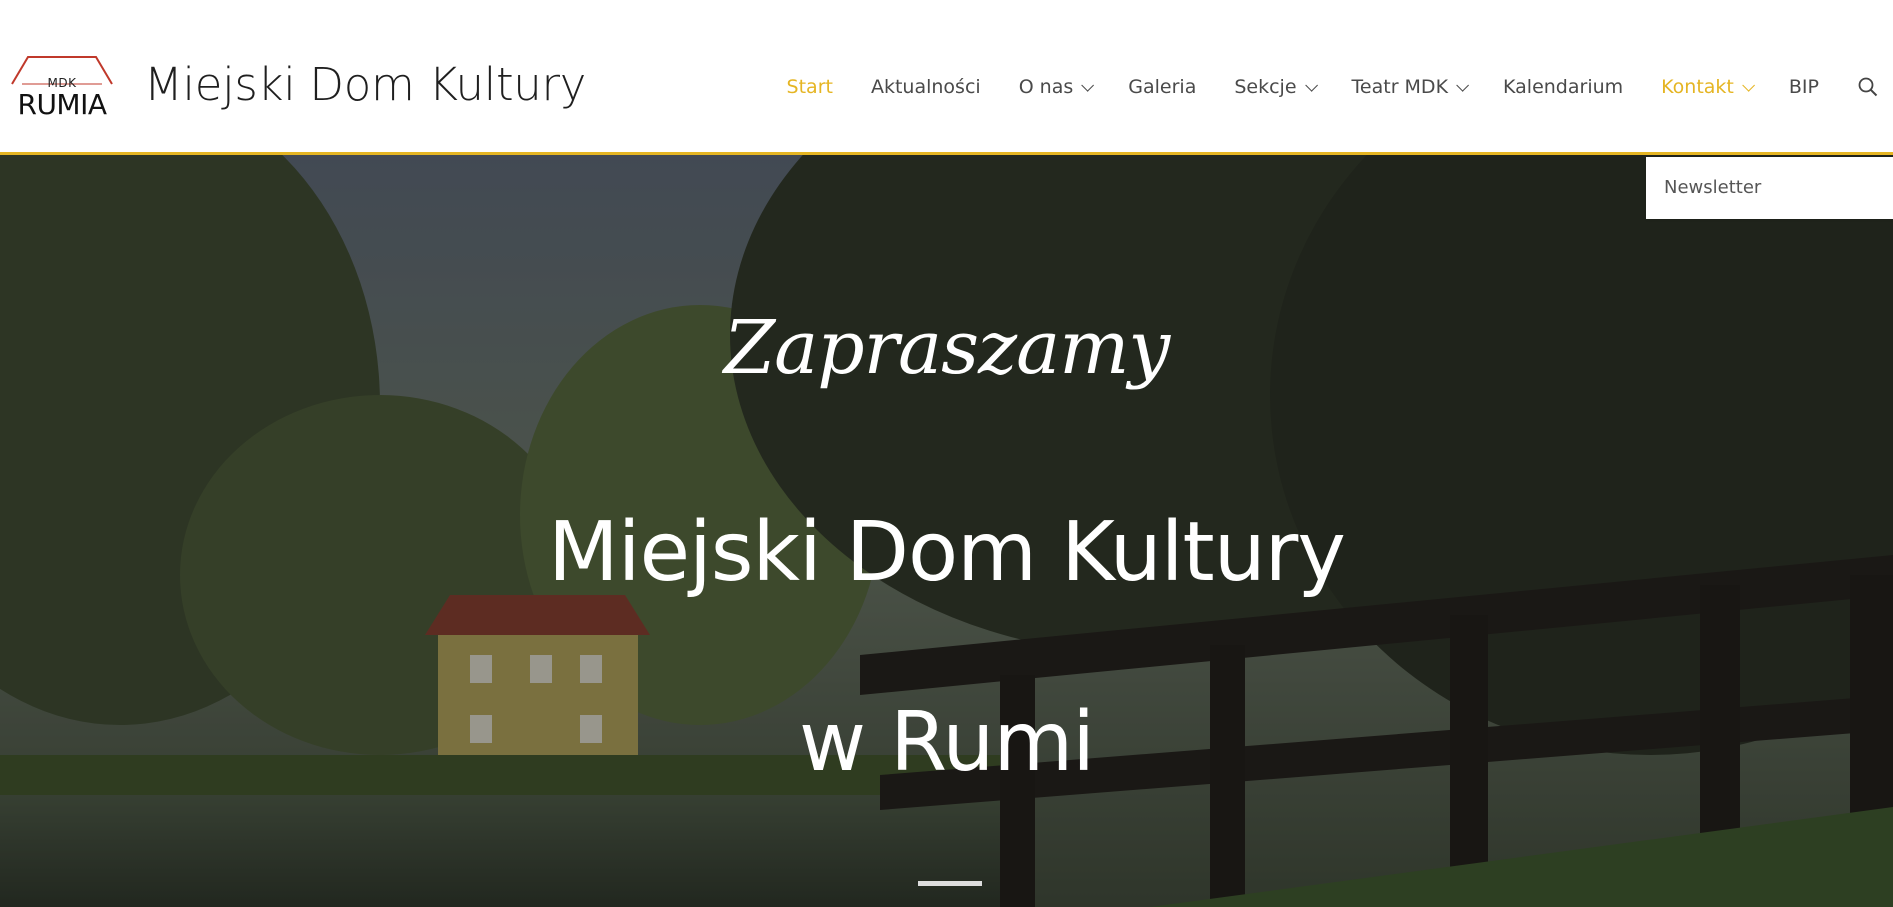 This screenshot has height=907, width=1893. I want to click on nav-item-bip: BIP, so click(1804, 87).